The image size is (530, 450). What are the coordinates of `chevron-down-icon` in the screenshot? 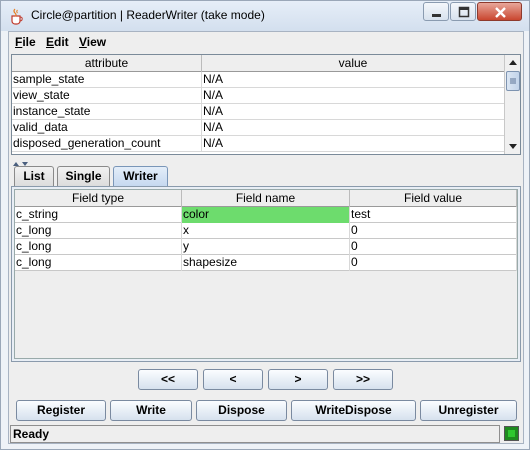 It's located at (513, 146).